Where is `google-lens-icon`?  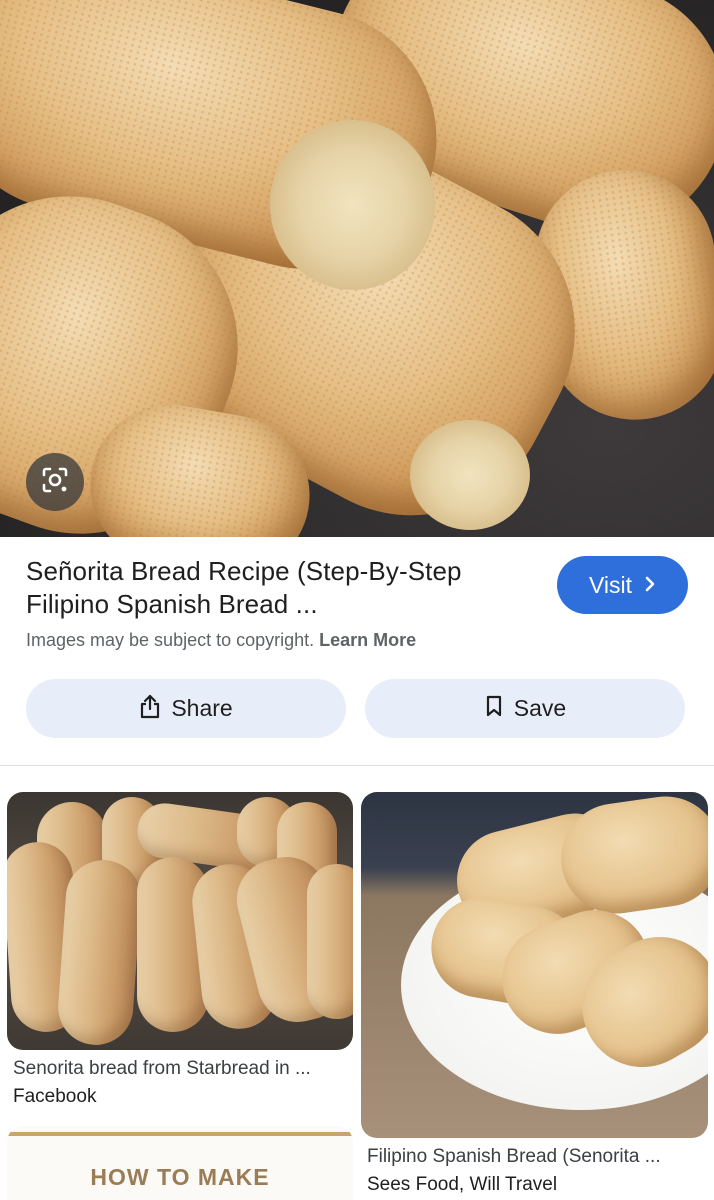
google-lens-icon is located at coordinates (55, 482).